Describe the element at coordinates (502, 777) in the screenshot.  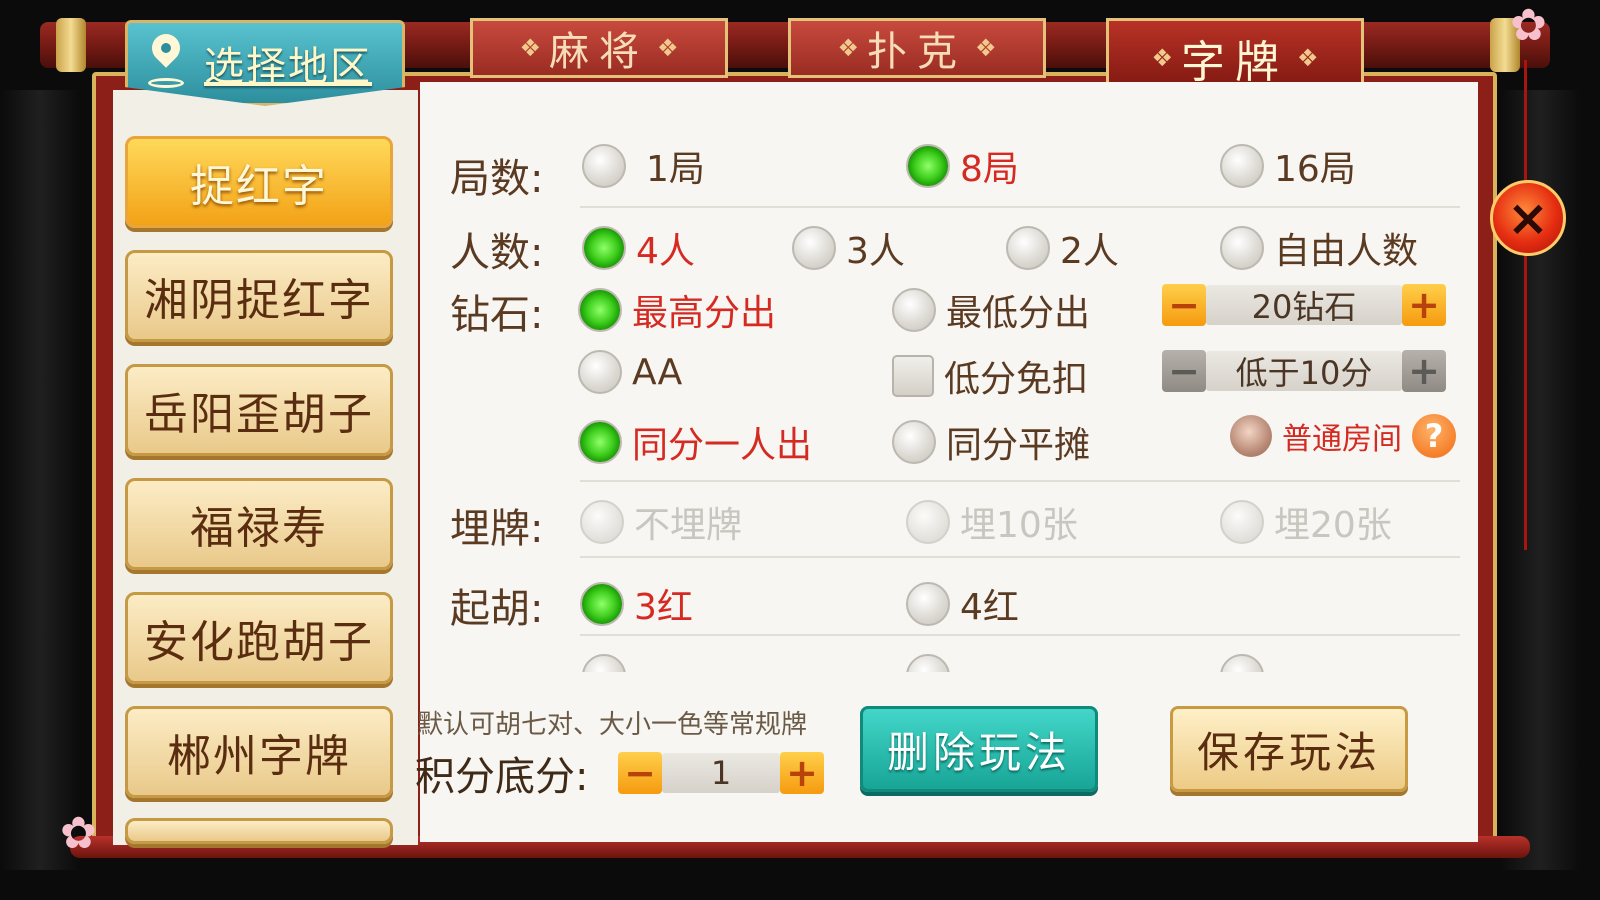
I see `base-score-label: 积分底分:` at that location.